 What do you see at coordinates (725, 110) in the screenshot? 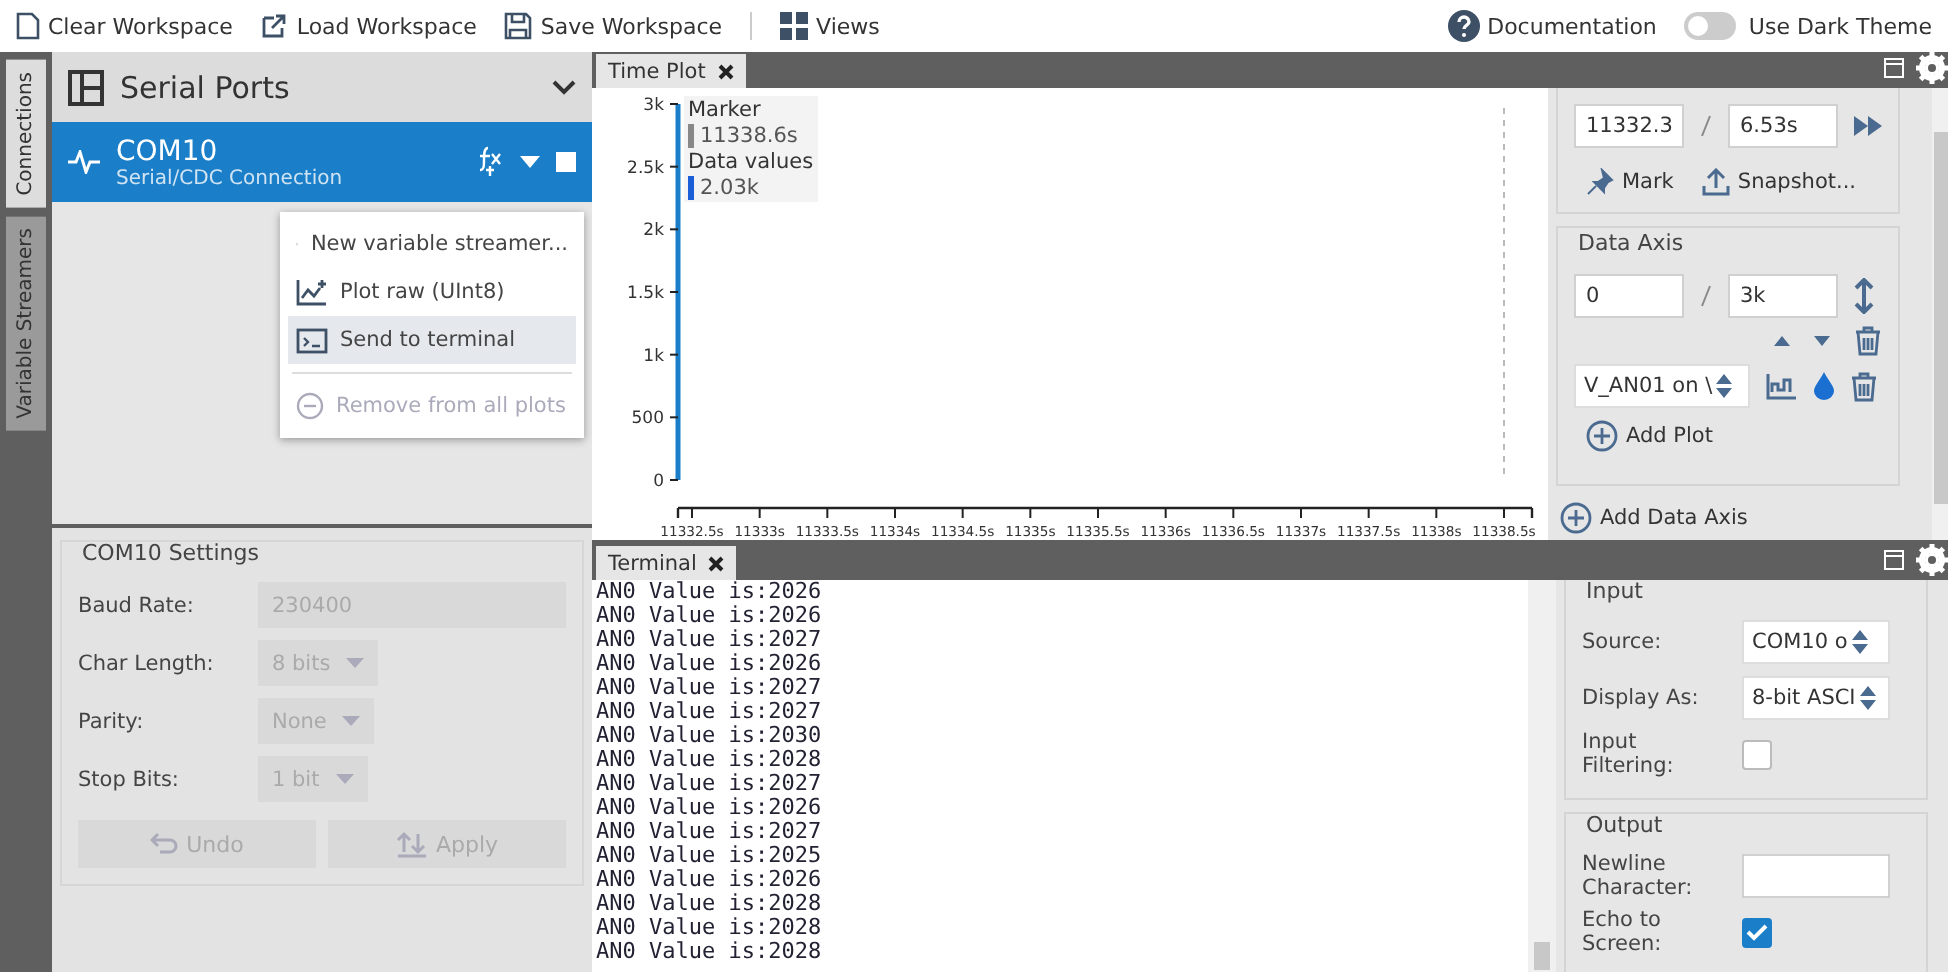
I see `legend-title: Marker` at bounding box center [725, 110].